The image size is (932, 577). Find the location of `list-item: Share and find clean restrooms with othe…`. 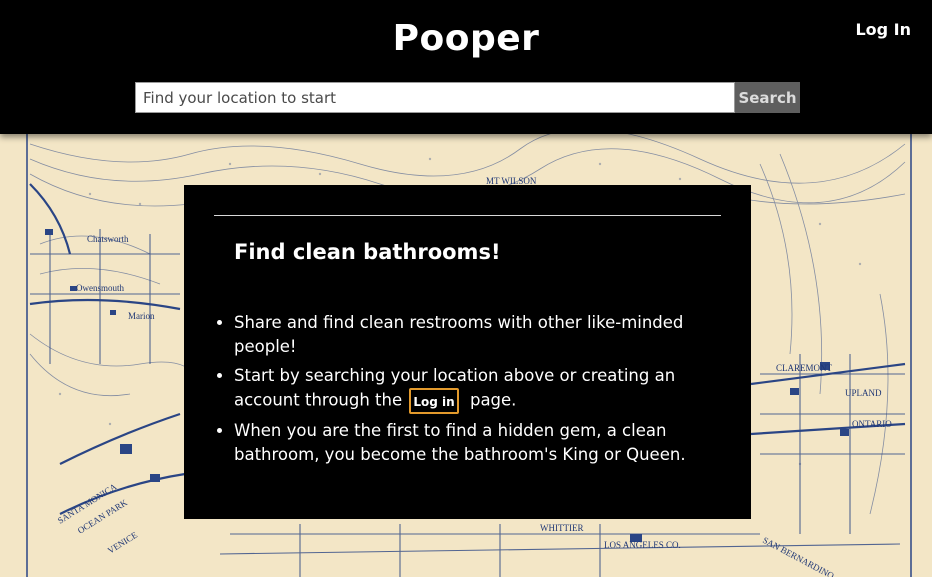

list-item: Share and find clean restrooms with othe… is located at coordinates (469, 335).